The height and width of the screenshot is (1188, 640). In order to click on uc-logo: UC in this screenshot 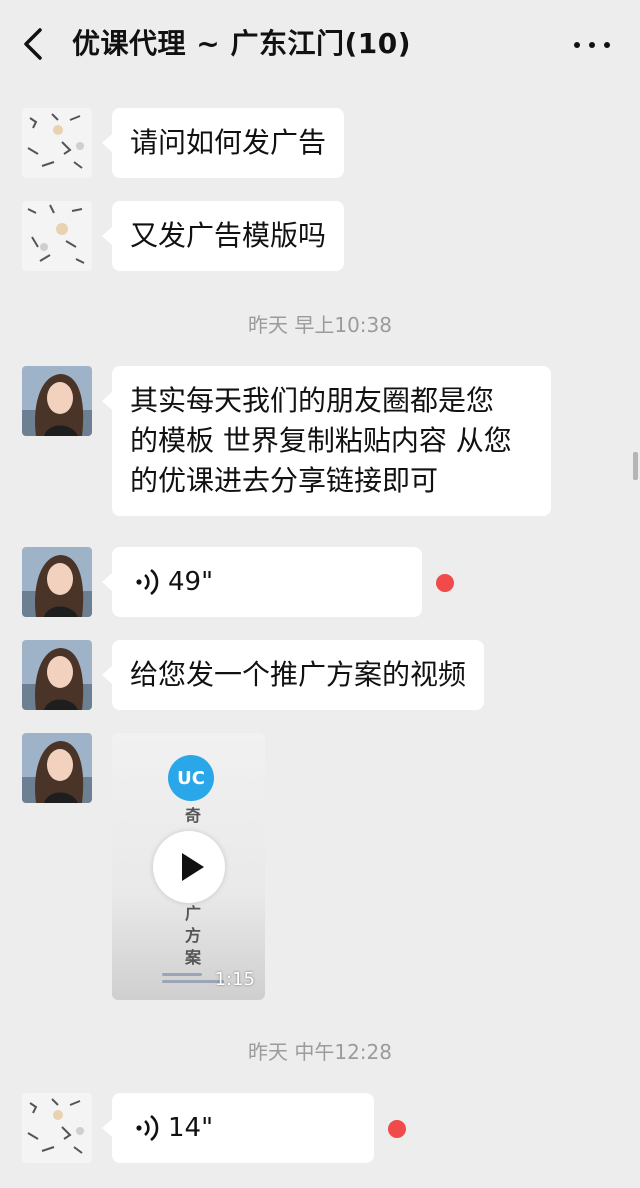, I will do `click(191, 778)`.